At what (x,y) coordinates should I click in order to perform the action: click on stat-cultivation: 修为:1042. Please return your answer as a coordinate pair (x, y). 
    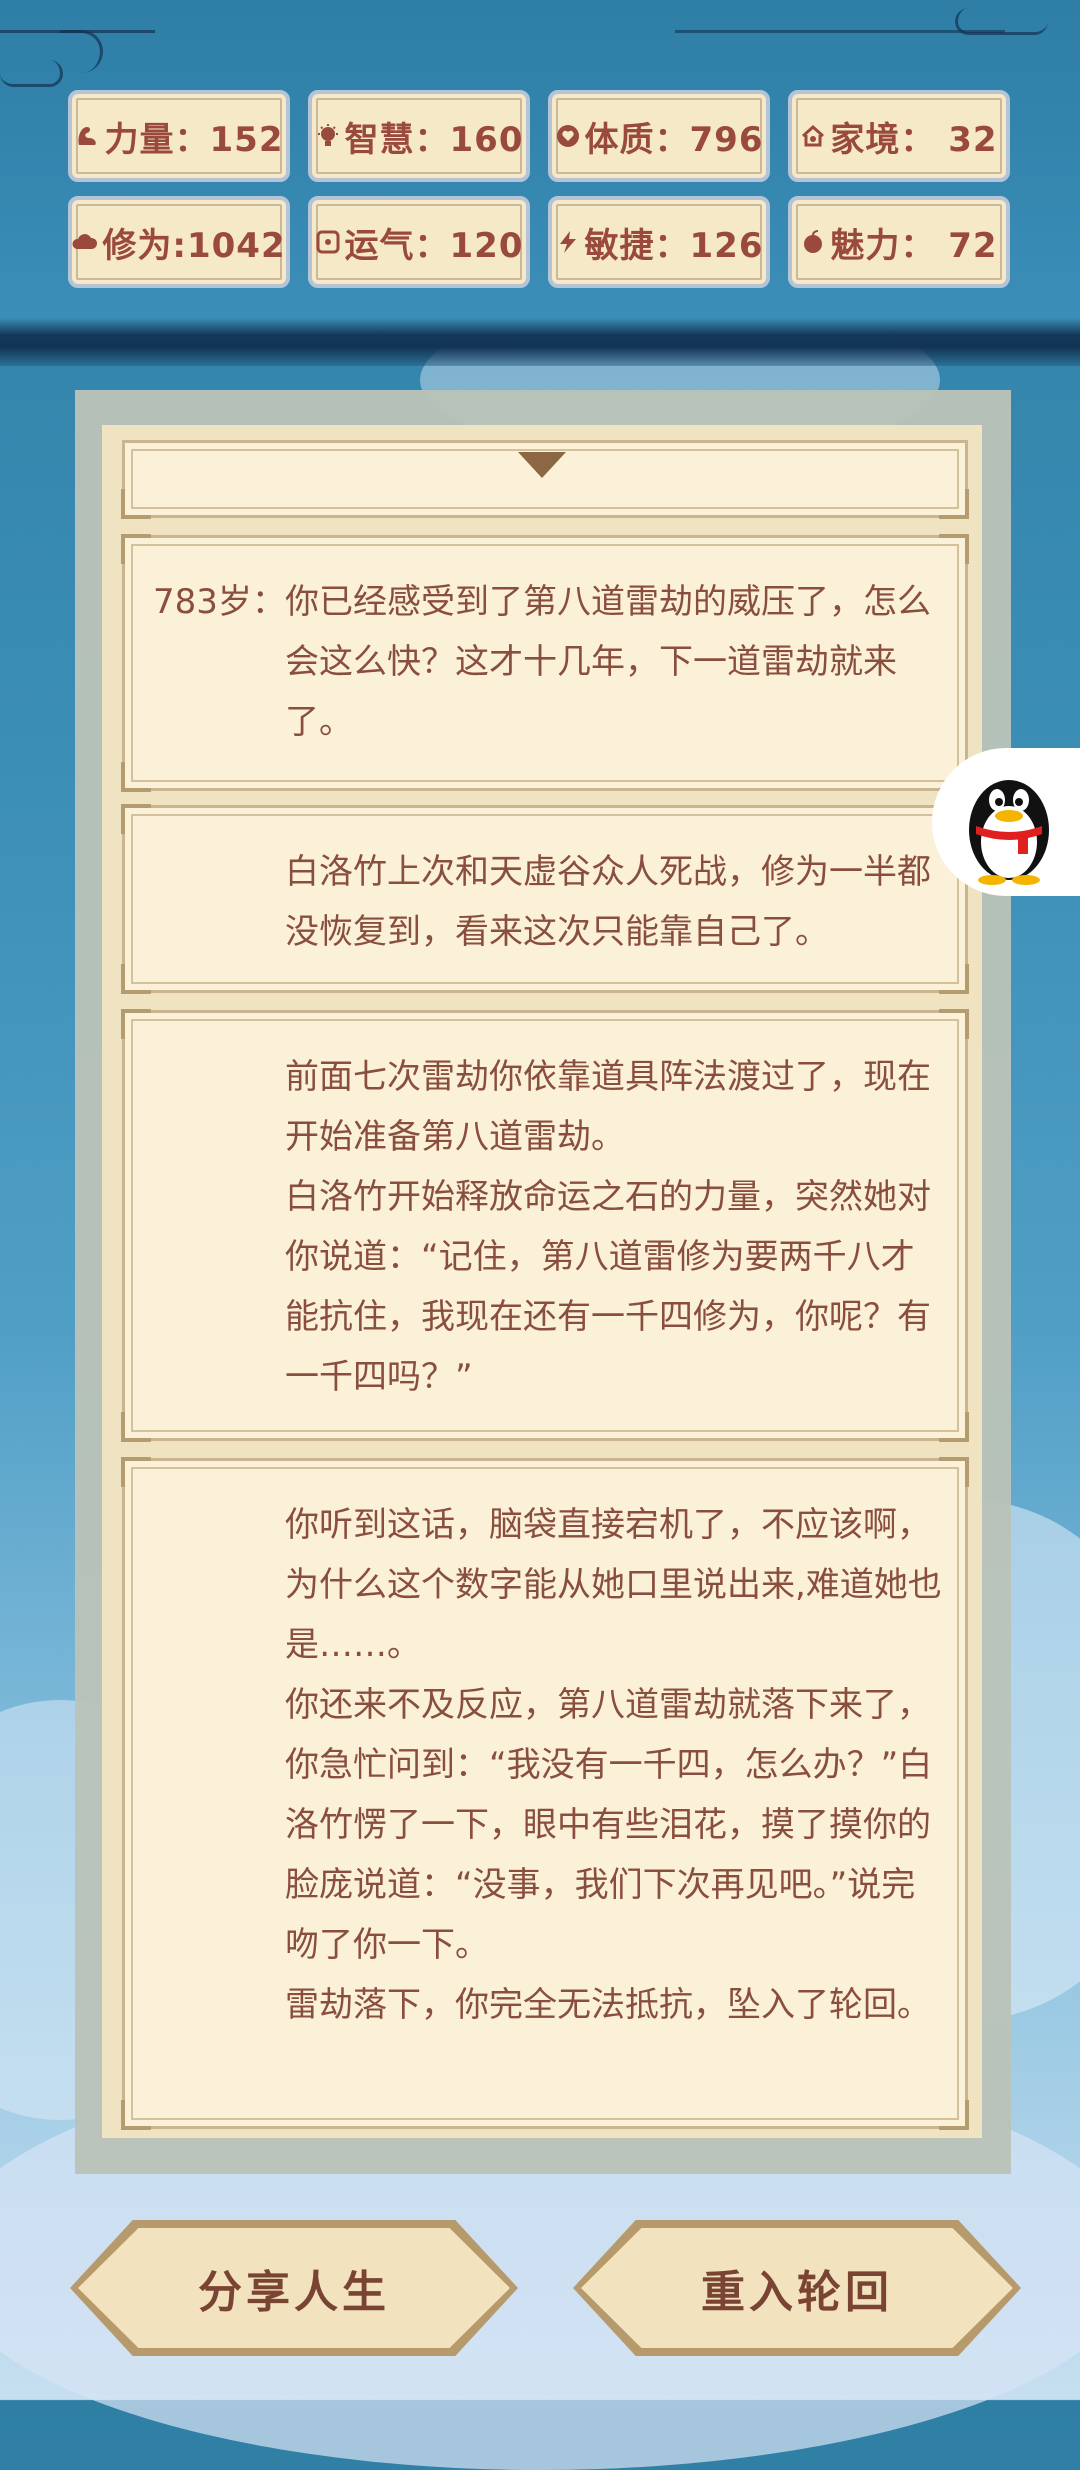
    Looking at the image, I should click on (179, 242).